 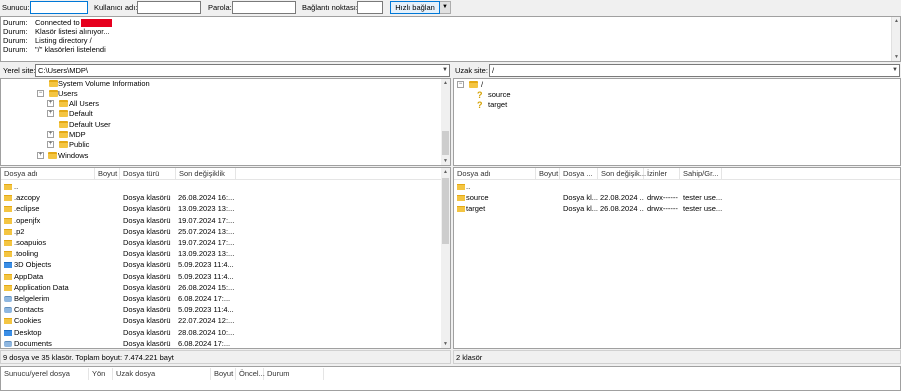 What do you see at coordinates (28, 321) in the screenshot?
I see `cell-name: Cookies` at bounding box center [28, 321].